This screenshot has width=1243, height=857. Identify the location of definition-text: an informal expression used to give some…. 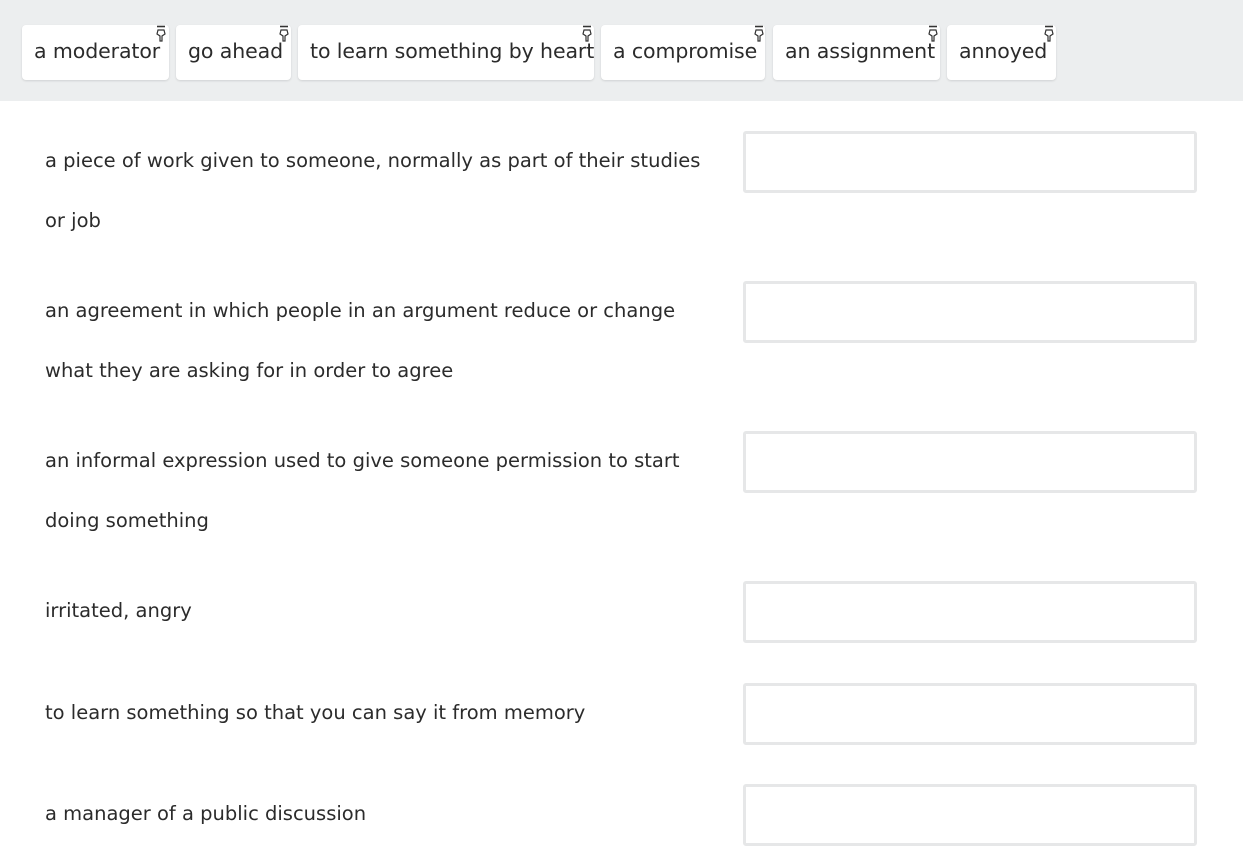
(385, 491).